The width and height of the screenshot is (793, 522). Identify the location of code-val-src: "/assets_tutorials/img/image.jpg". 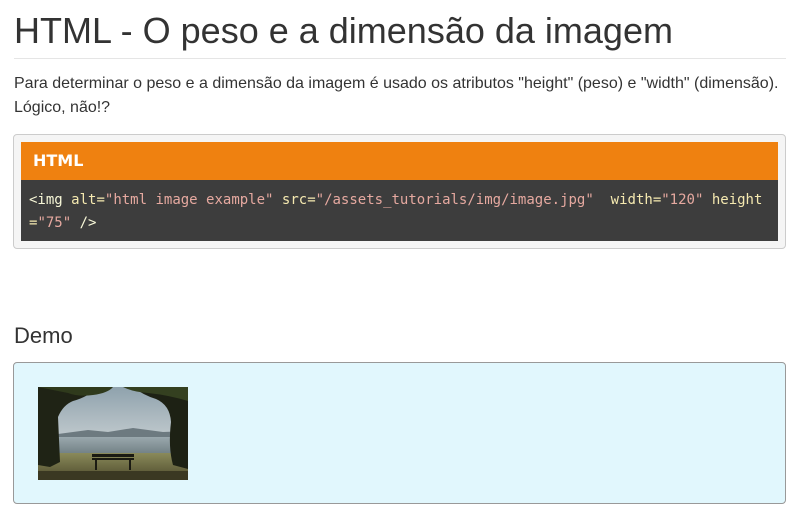
(454, 200).